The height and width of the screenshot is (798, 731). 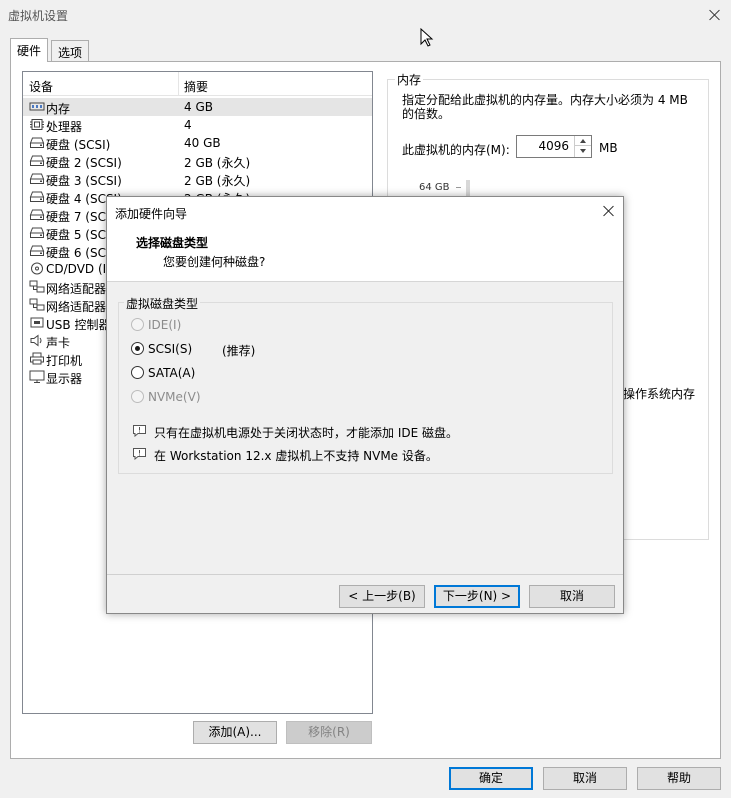 I want to click on radio-ide-label: IDE(I), so click(x=165, y=325).